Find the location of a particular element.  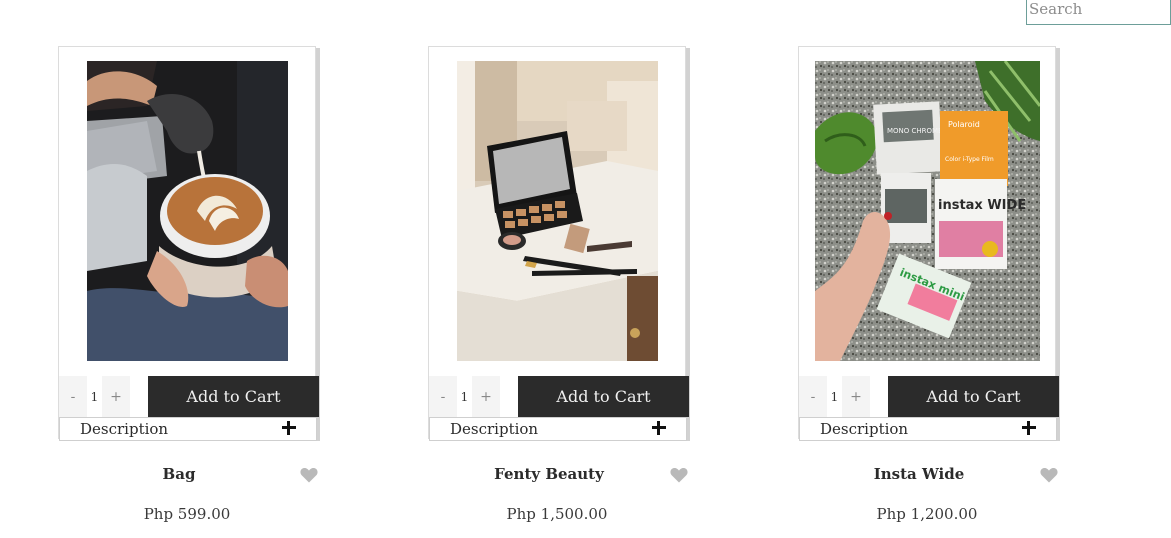

product-image-makeup is located at coordinates (557, 211).